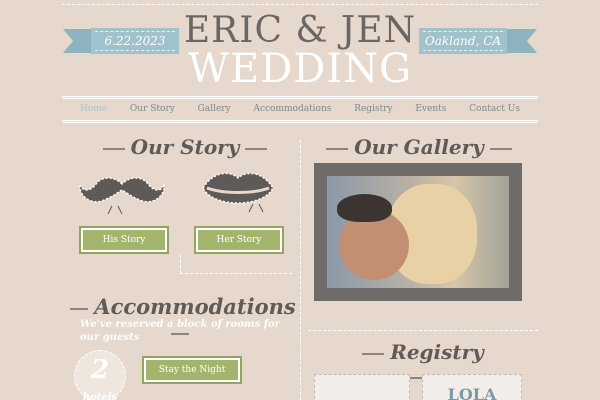 The height and width of the screenshot is (400, 600). I want to click on stay-the-night-button: Stay the Night, so click(192, 370).